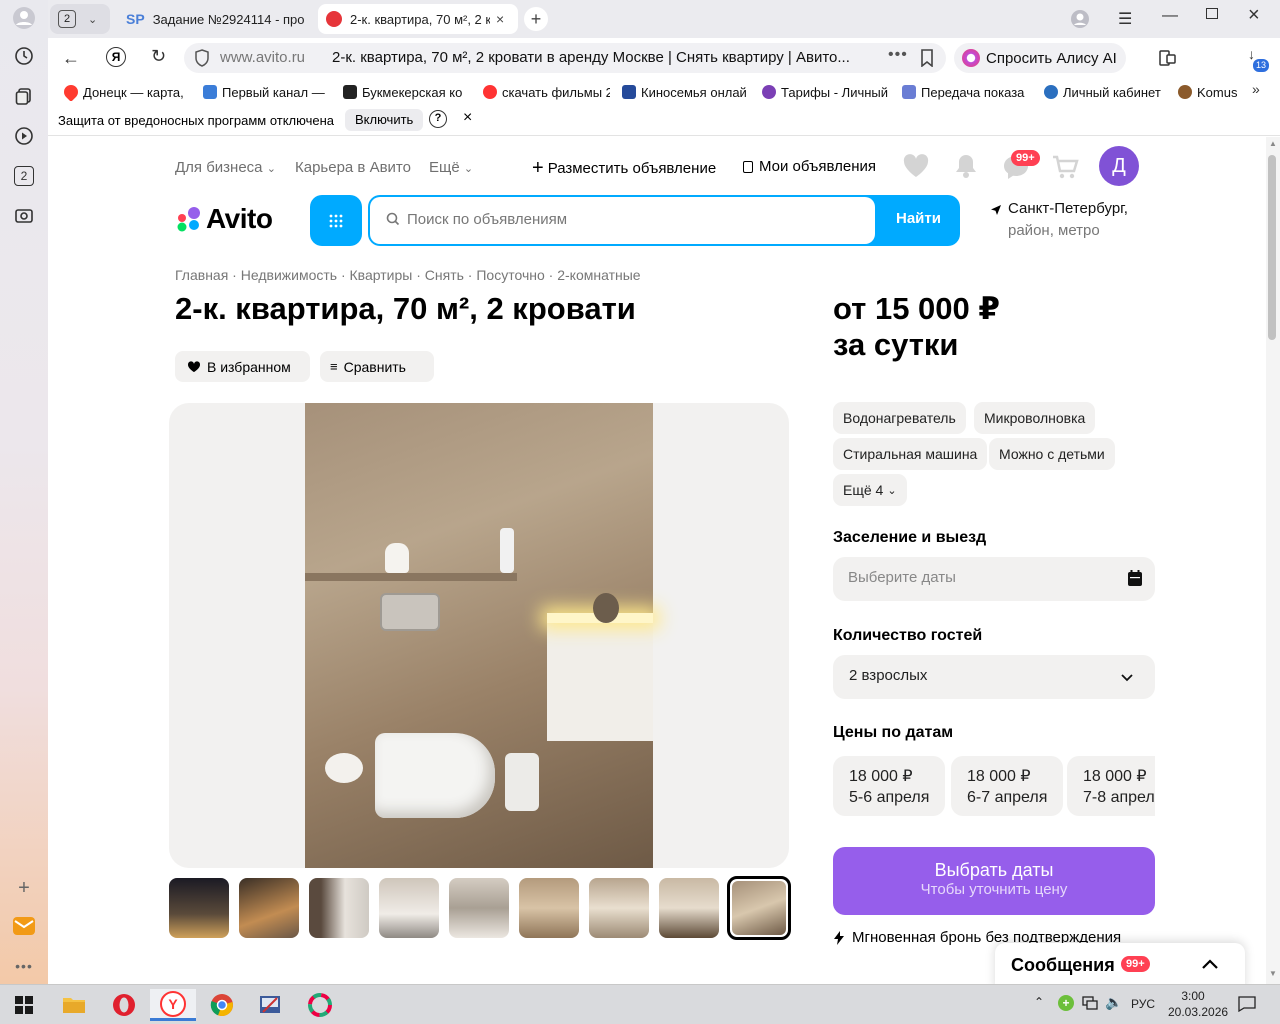  Describe the element at coordinates (263, 57) in the screenshot. I see `address-domain: www.avito.ru` at that location.